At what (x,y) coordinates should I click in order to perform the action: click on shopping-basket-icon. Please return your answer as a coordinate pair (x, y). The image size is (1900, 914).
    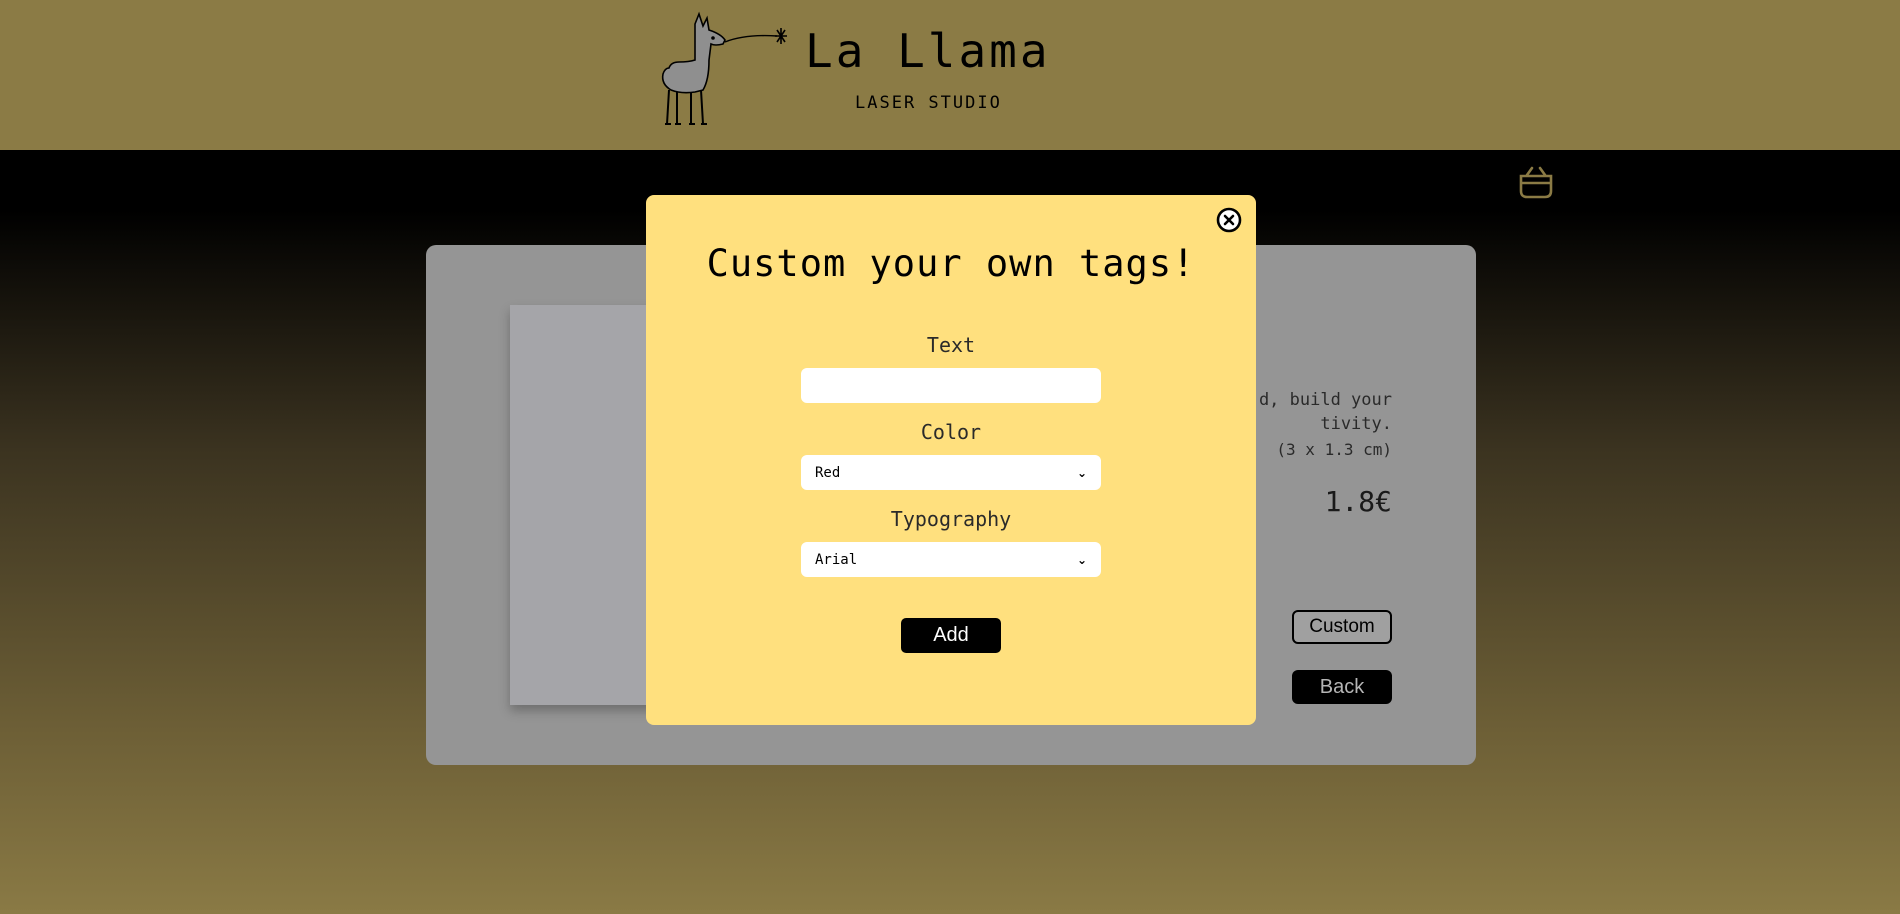
    Looking at the image, I should click on (1536, 182).